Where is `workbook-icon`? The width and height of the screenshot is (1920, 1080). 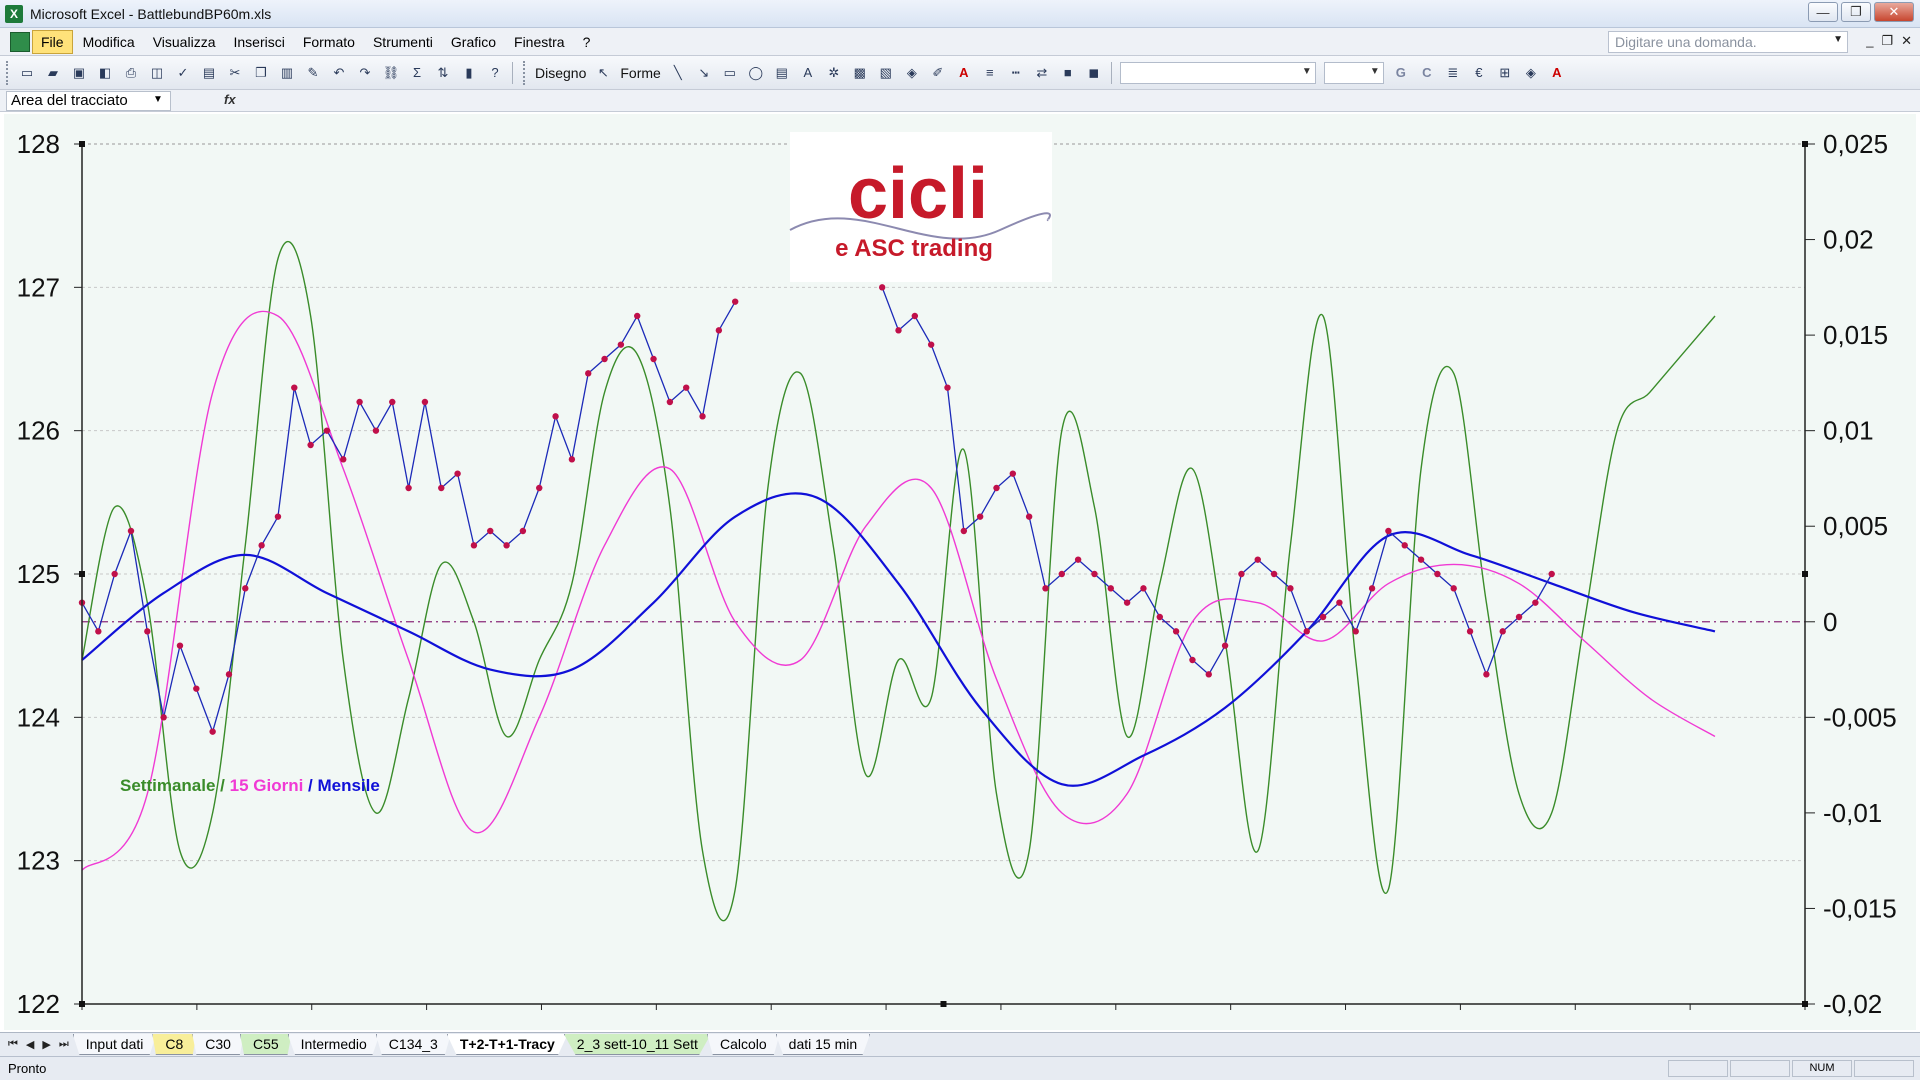
workbook-icon is located at coordinates (20, 41).